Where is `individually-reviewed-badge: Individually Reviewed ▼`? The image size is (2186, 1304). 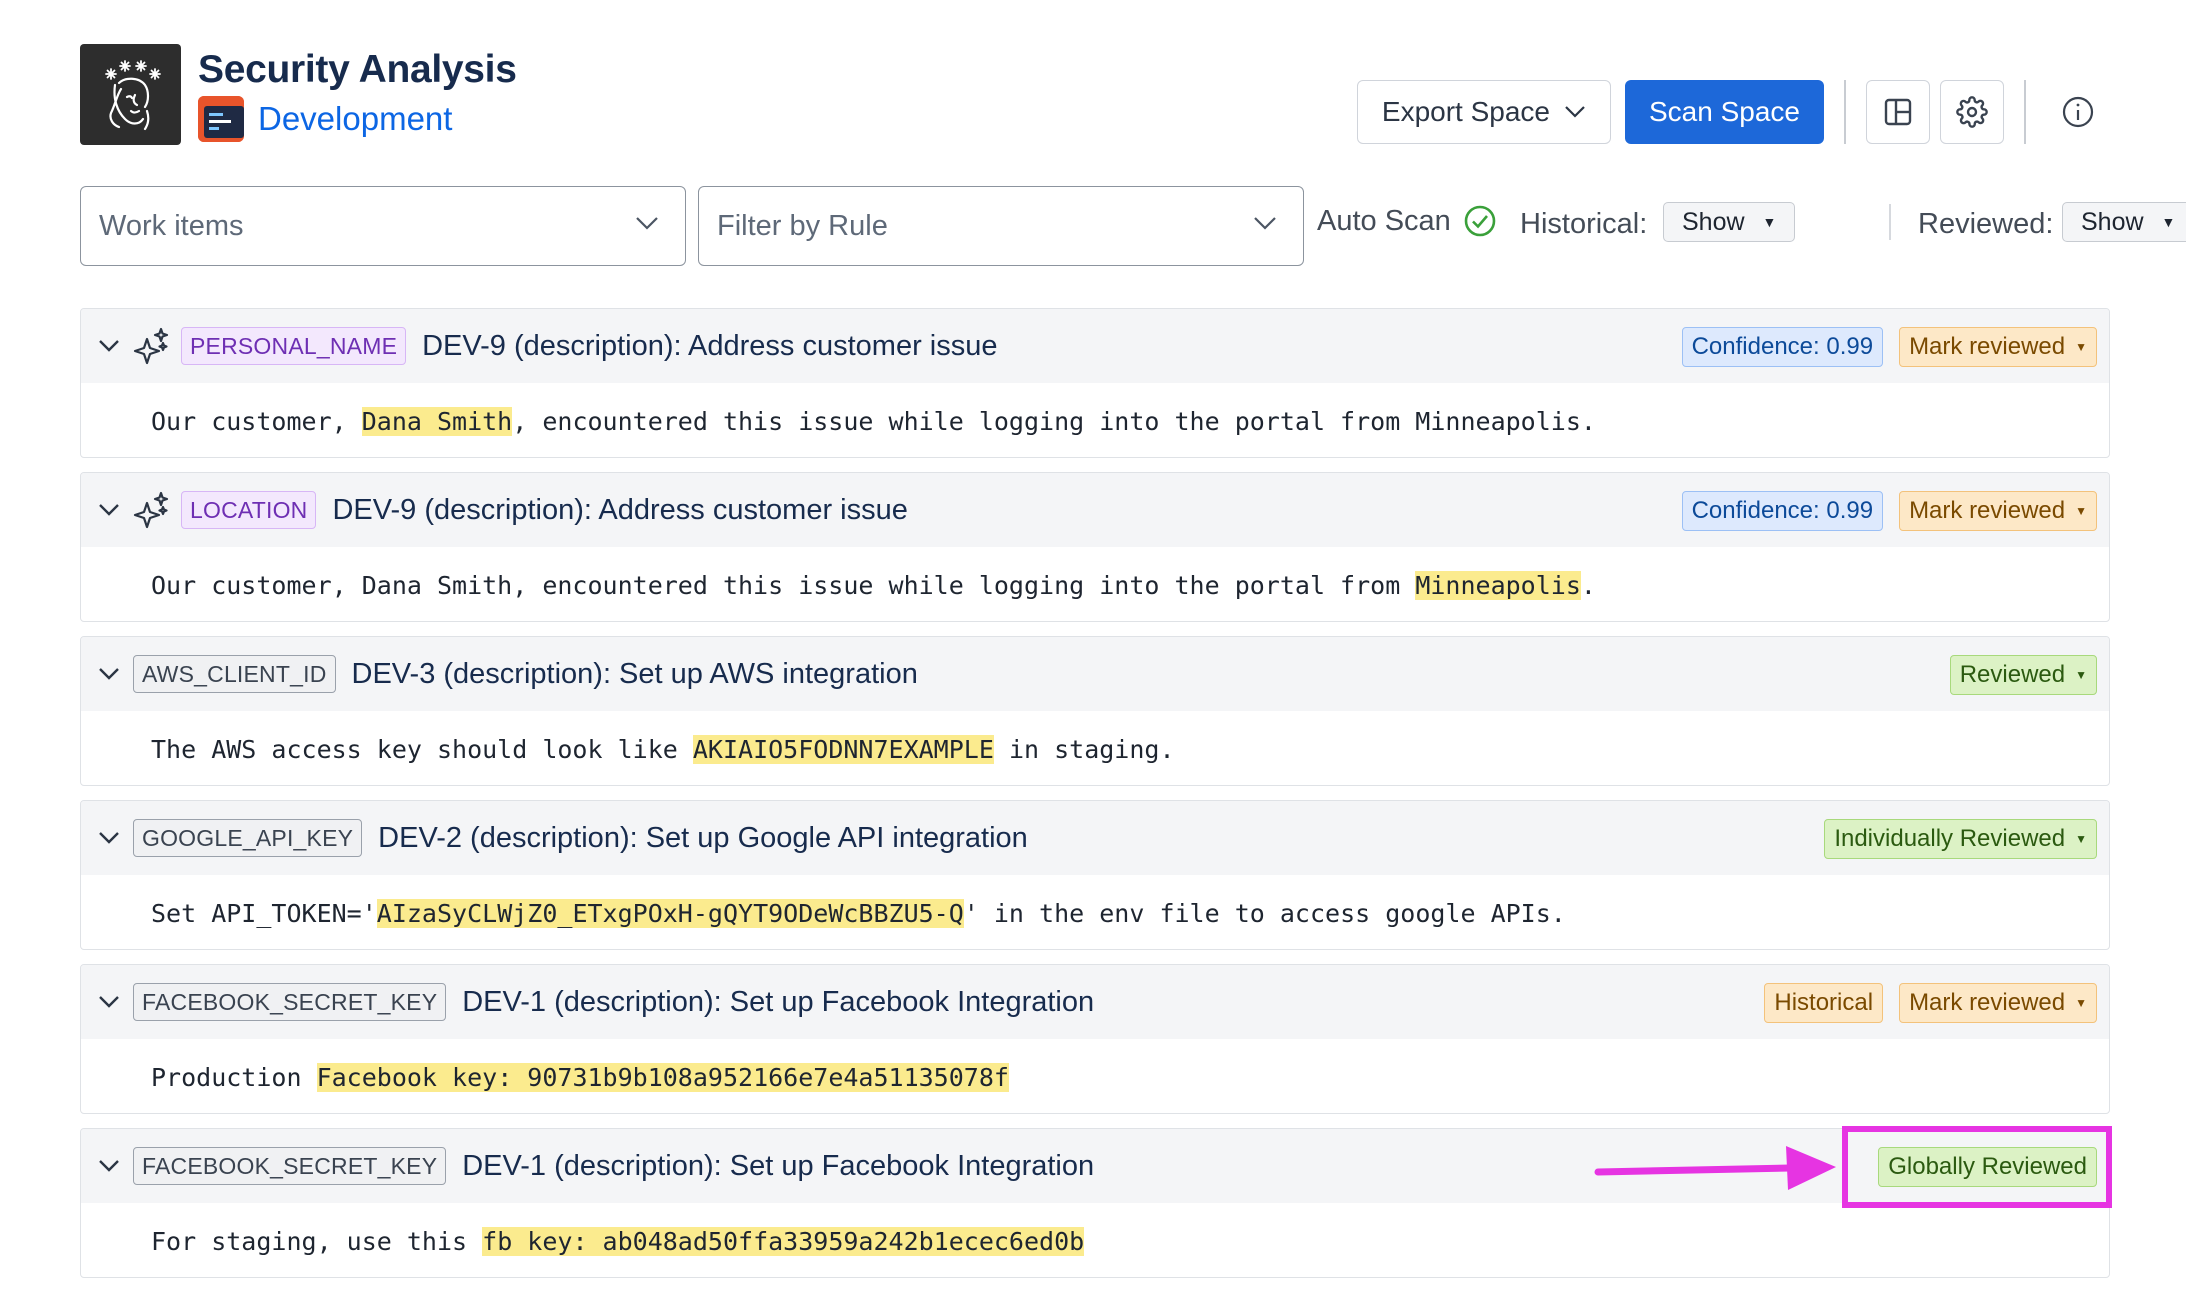 individually-reviewed-badge: Individually Reviewed ▼ is located at coordinates (1960, 839).